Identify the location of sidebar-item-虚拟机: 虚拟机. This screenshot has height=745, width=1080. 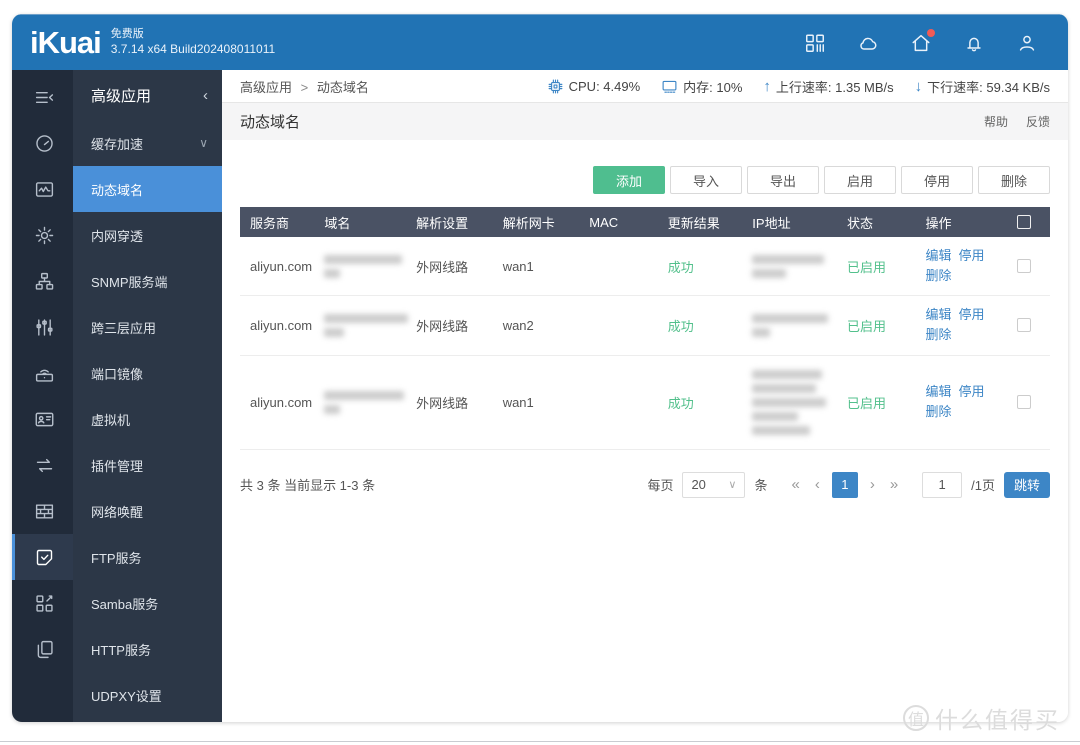
(147, 419).